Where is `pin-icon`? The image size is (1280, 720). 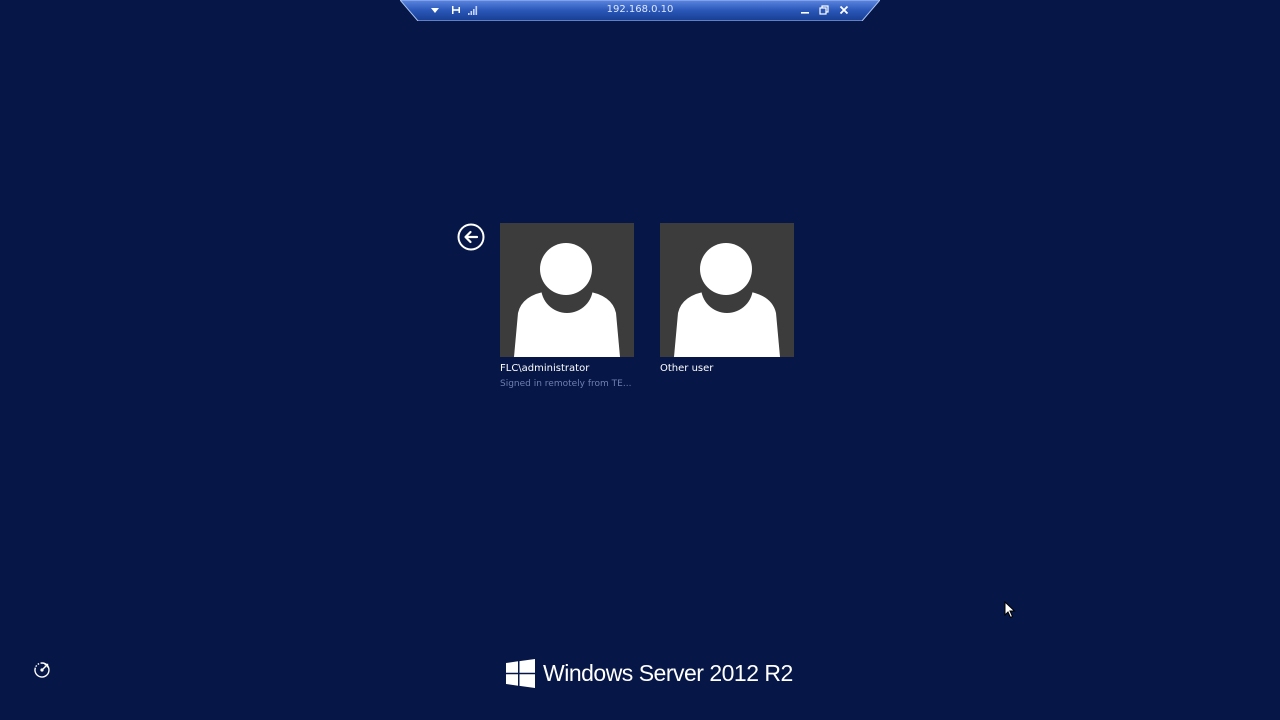
pin-icon is located at coordinates (456, 10).